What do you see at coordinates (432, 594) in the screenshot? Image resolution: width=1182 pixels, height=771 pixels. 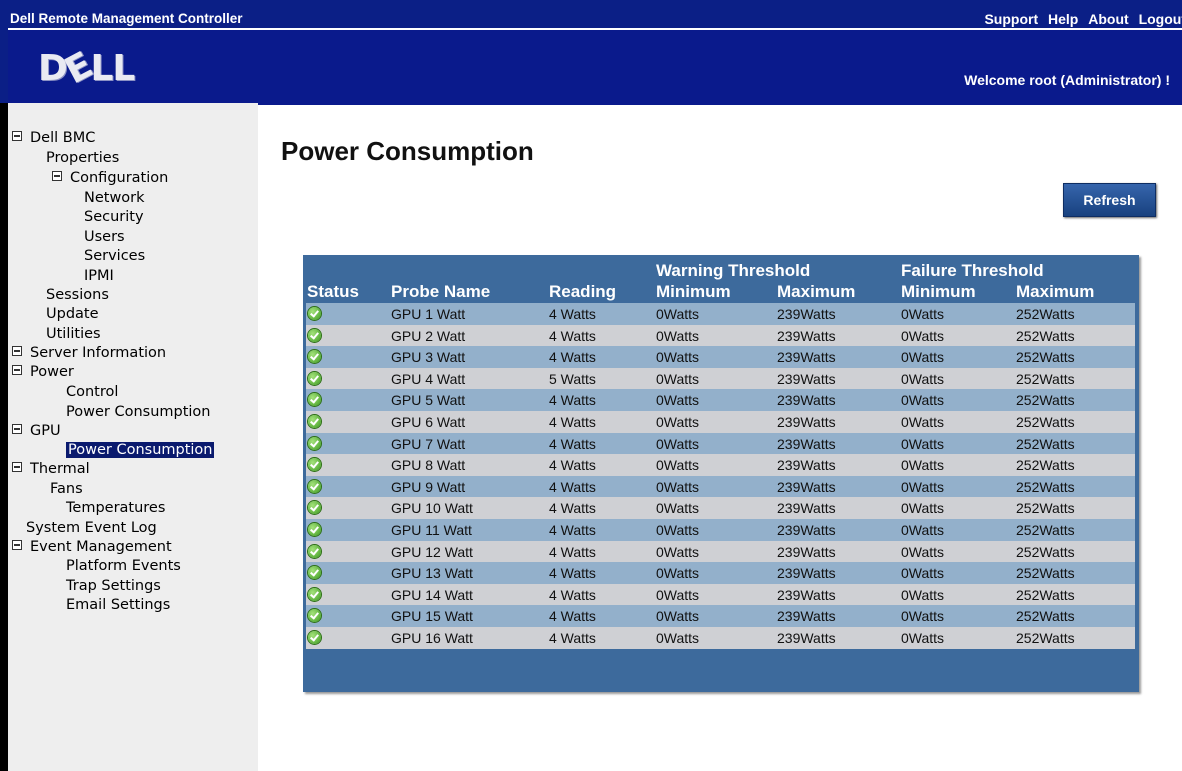 I see `cell-probe: GPU 14 Watt` at bounding box center [432, 594].